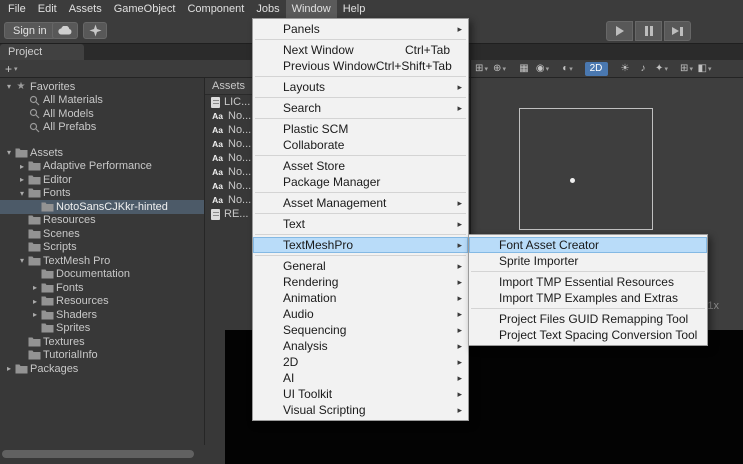 Image resolution: width=743 pixels, height=464 pixels. What do you see at coordinates (360, 346) in the screenshot?
I see `menu-item: Analysis ▸` at bounding box center [360, 346].